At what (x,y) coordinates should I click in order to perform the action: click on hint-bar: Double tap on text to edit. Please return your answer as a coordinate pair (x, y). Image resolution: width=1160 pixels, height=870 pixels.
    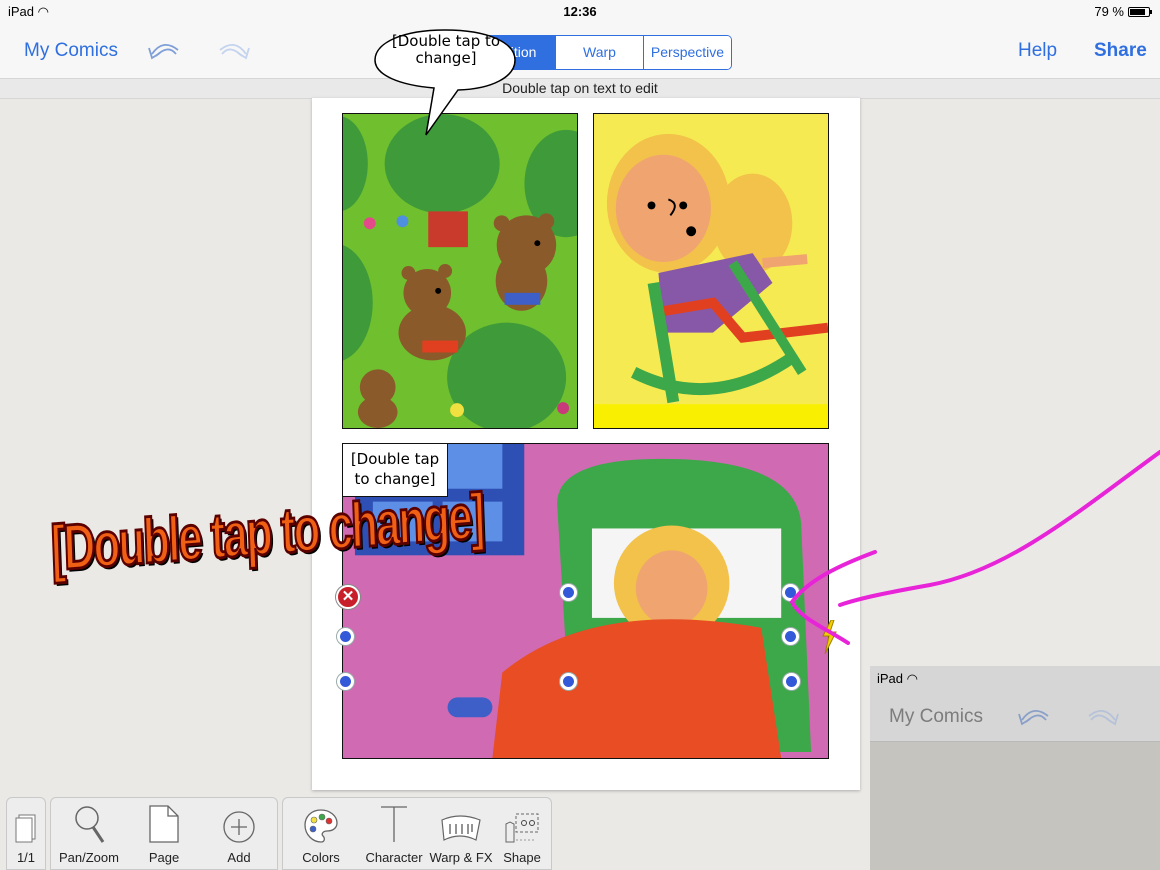
    Looking at the image, I should click on (580, 88).